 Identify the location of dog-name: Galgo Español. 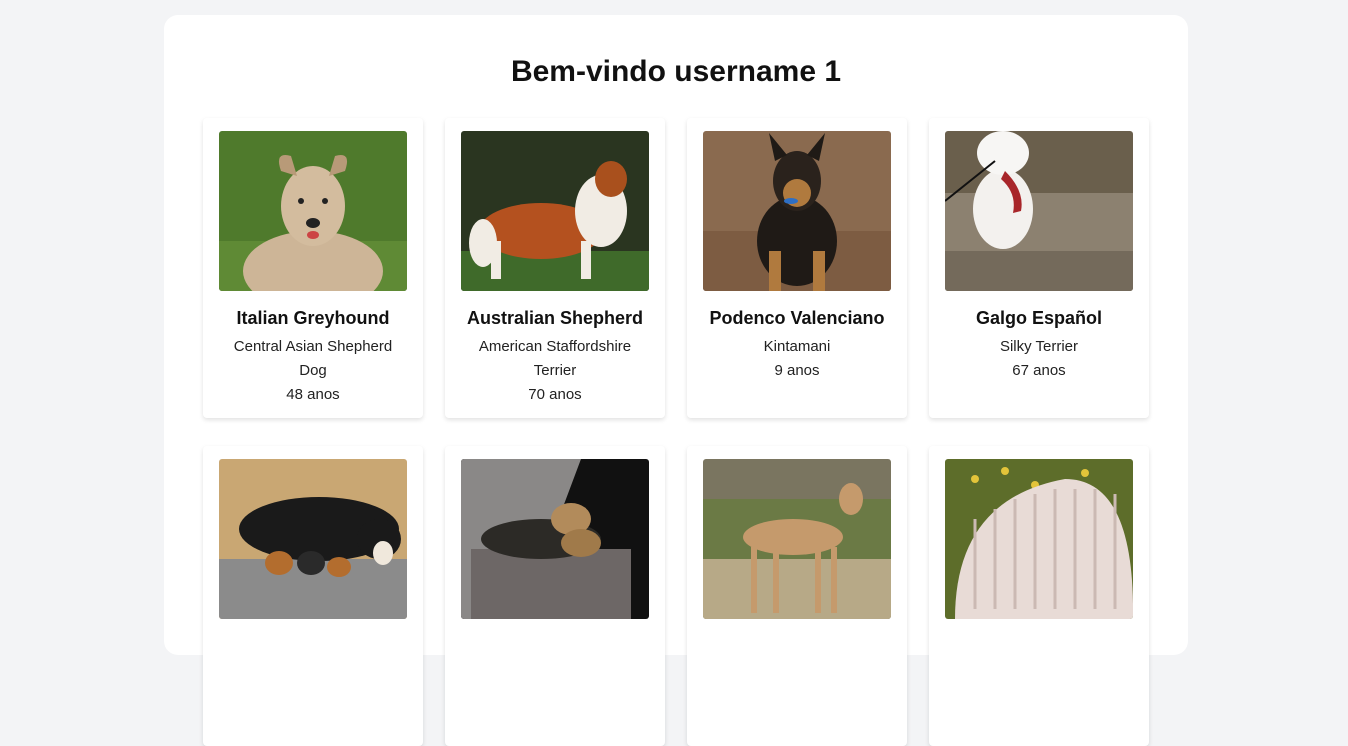
(1039, 318).